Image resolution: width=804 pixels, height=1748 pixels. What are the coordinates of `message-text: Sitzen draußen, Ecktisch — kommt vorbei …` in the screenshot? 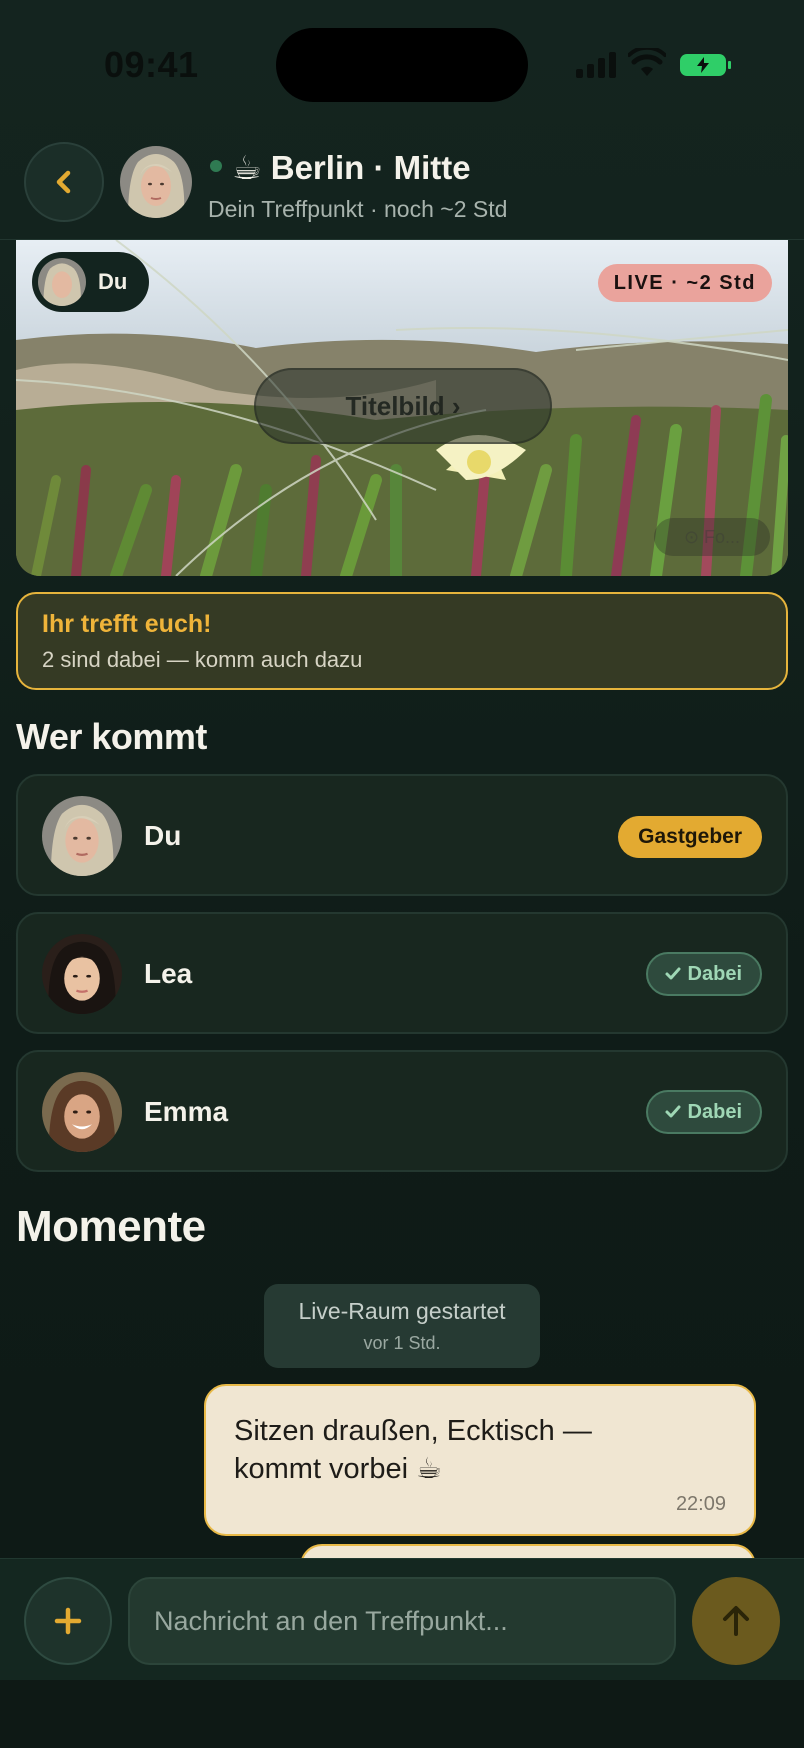 It's located at (413, 1450).